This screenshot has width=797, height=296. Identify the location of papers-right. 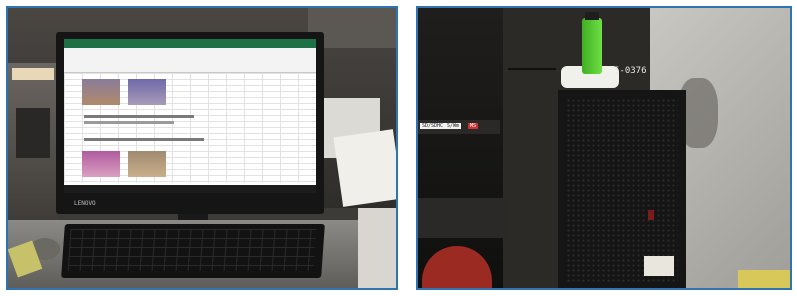
(364, 168).